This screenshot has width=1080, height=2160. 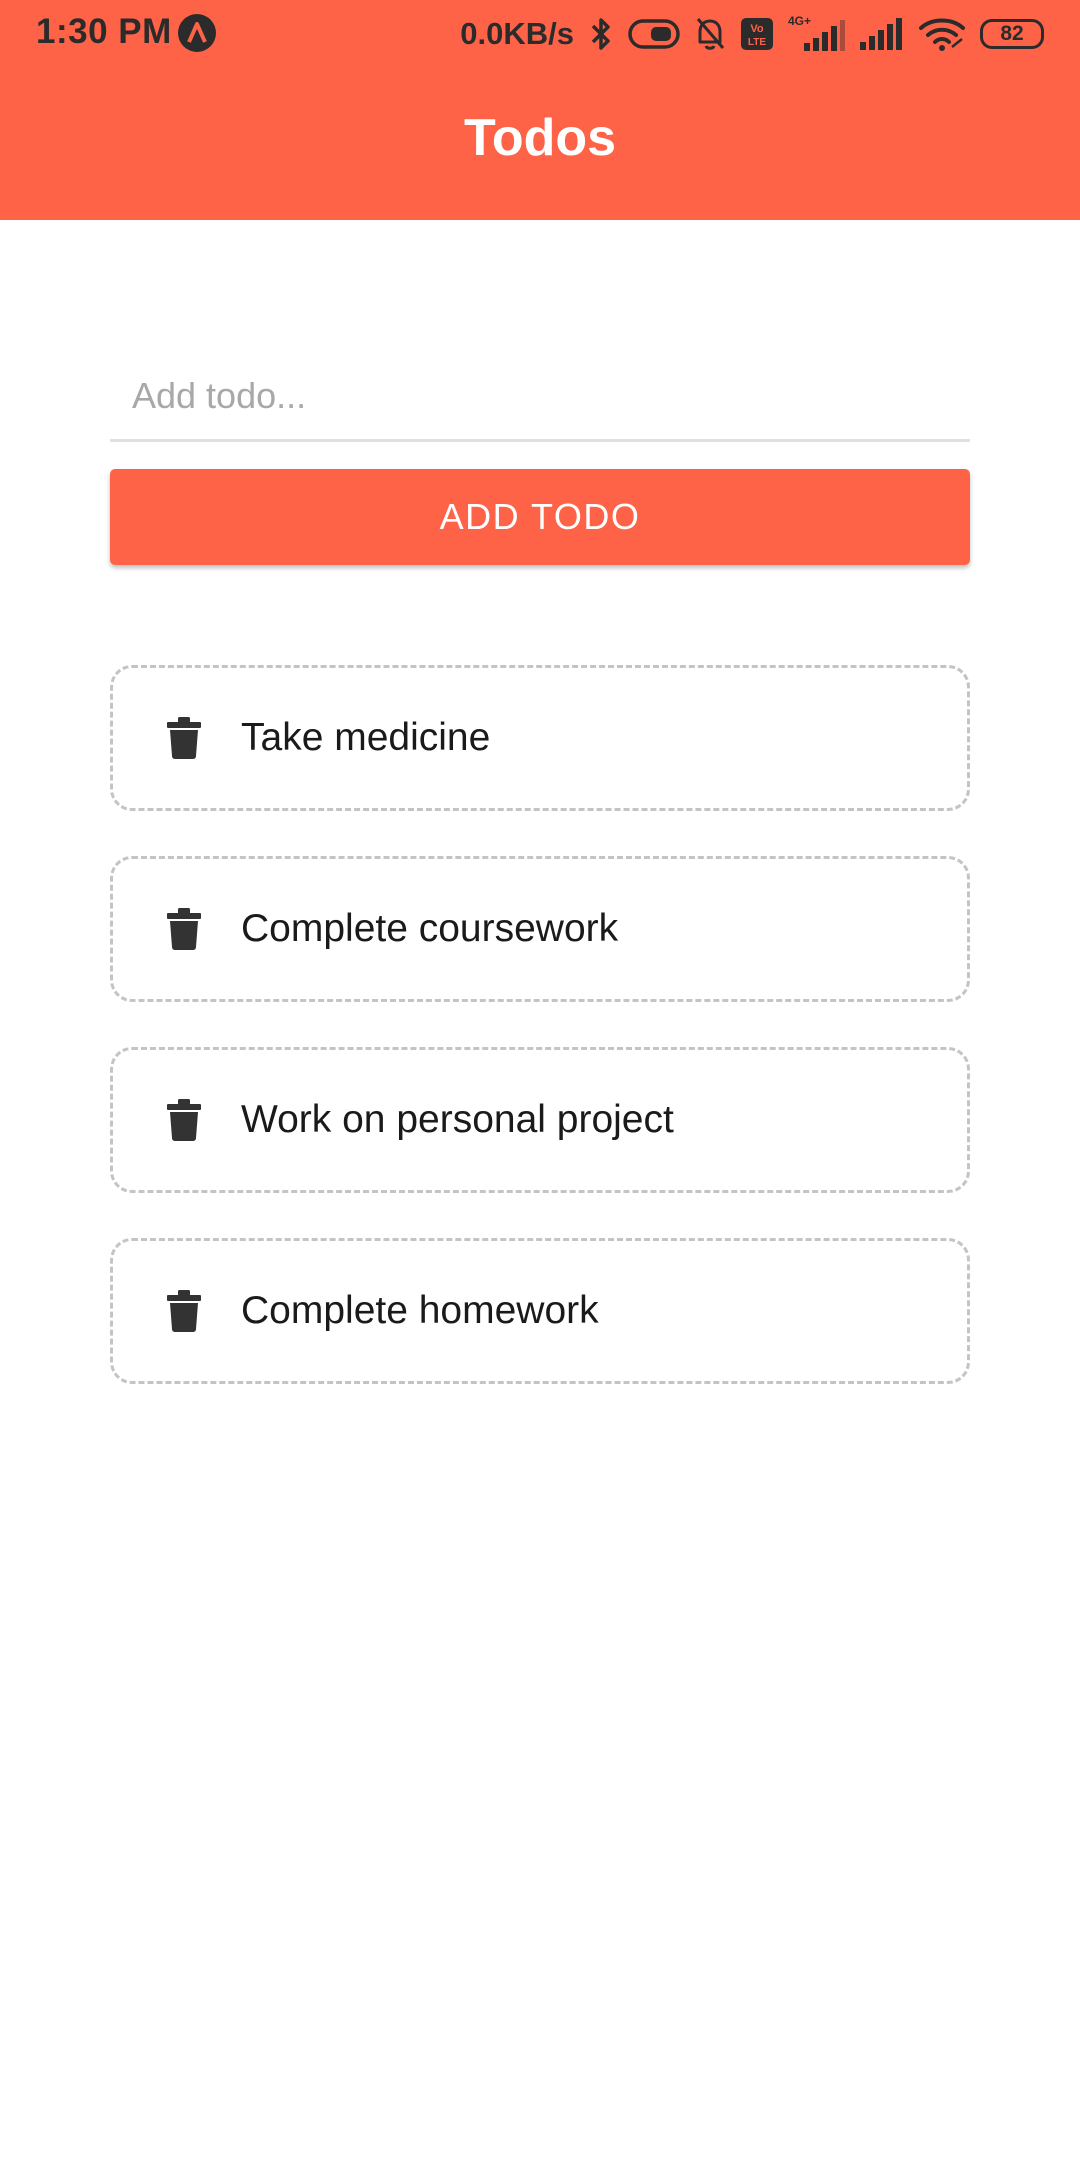 What do you see at coordinates (197, 33) in the screenshot?
I see `app-notification-icon` at bounding box center [197, 33].